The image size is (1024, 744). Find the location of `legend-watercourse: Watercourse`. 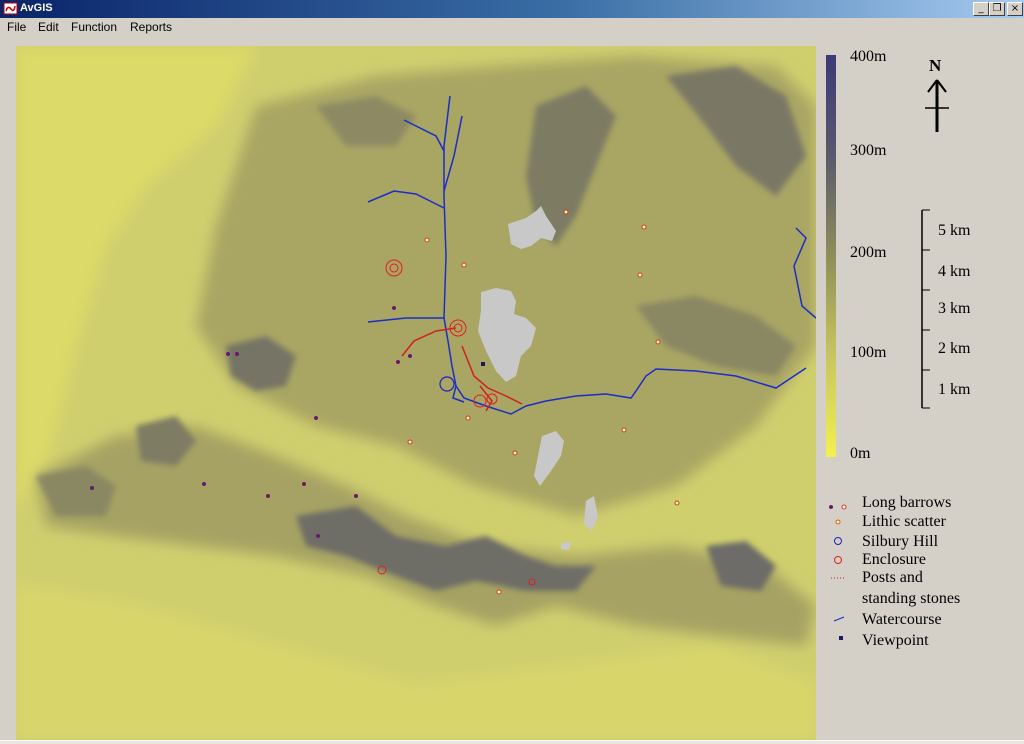

legend-watercourse: Watercourse is located at coordinates (902, 619).